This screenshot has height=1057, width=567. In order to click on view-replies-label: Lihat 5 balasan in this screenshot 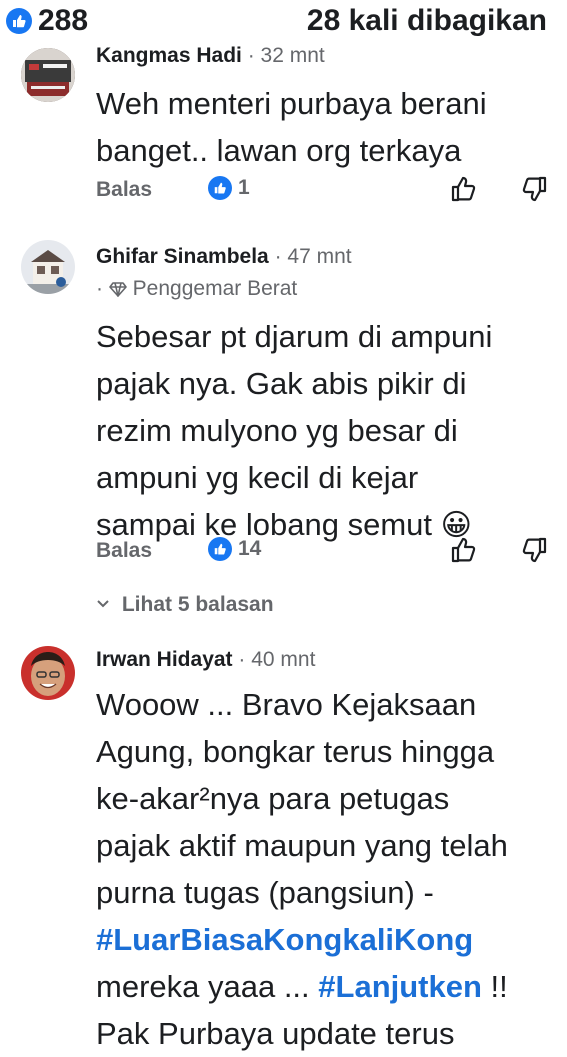, I will do `click(197, 604)`.